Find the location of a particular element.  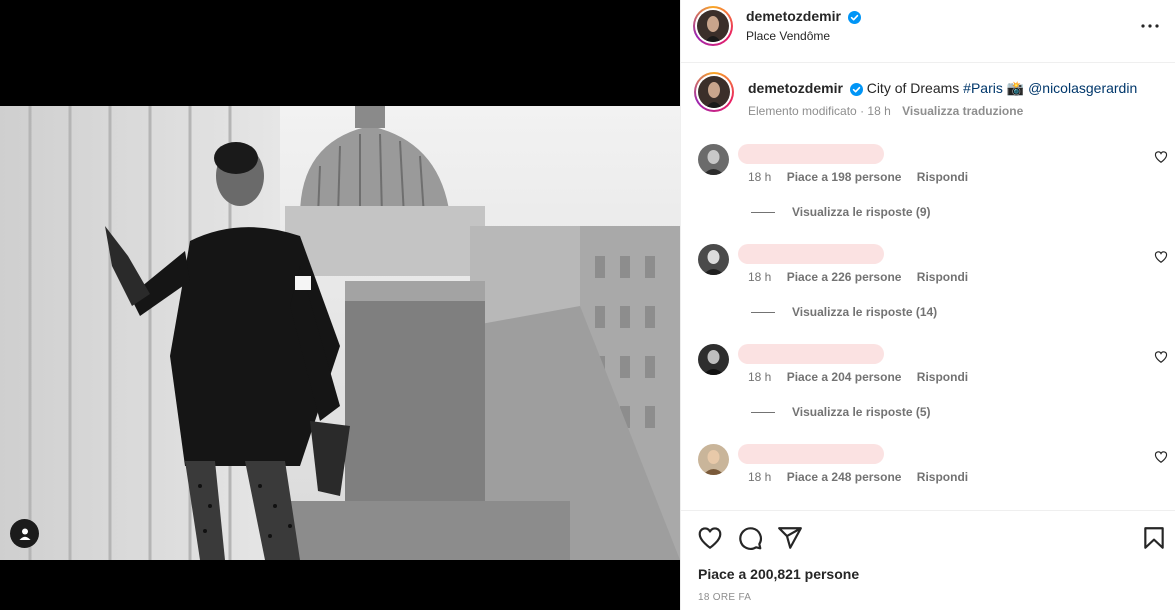

post-header: demetozdemir Place Vendôme is located at coordinates (928, 31).